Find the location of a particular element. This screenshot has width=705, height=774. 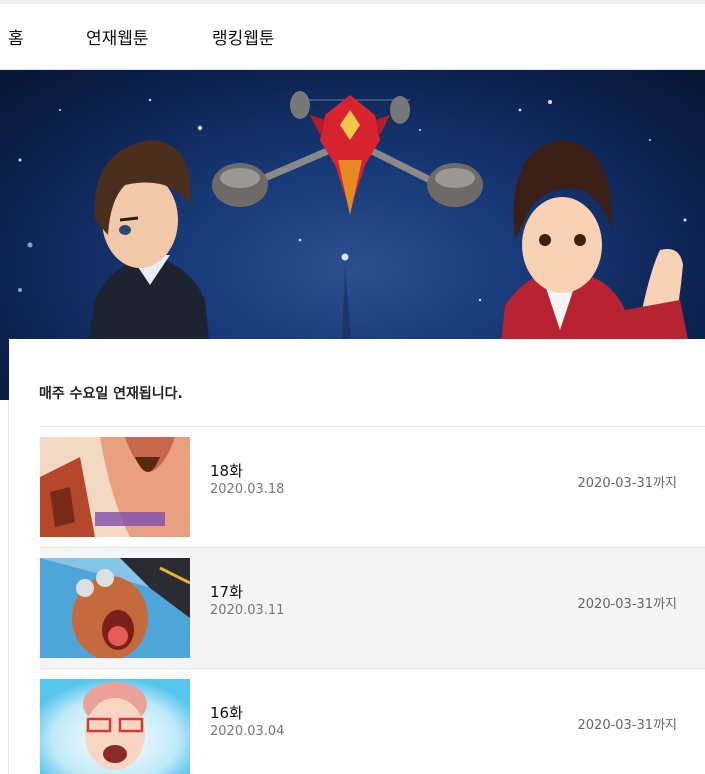

episode-title: 16화 is located at coordinates (226, 713).